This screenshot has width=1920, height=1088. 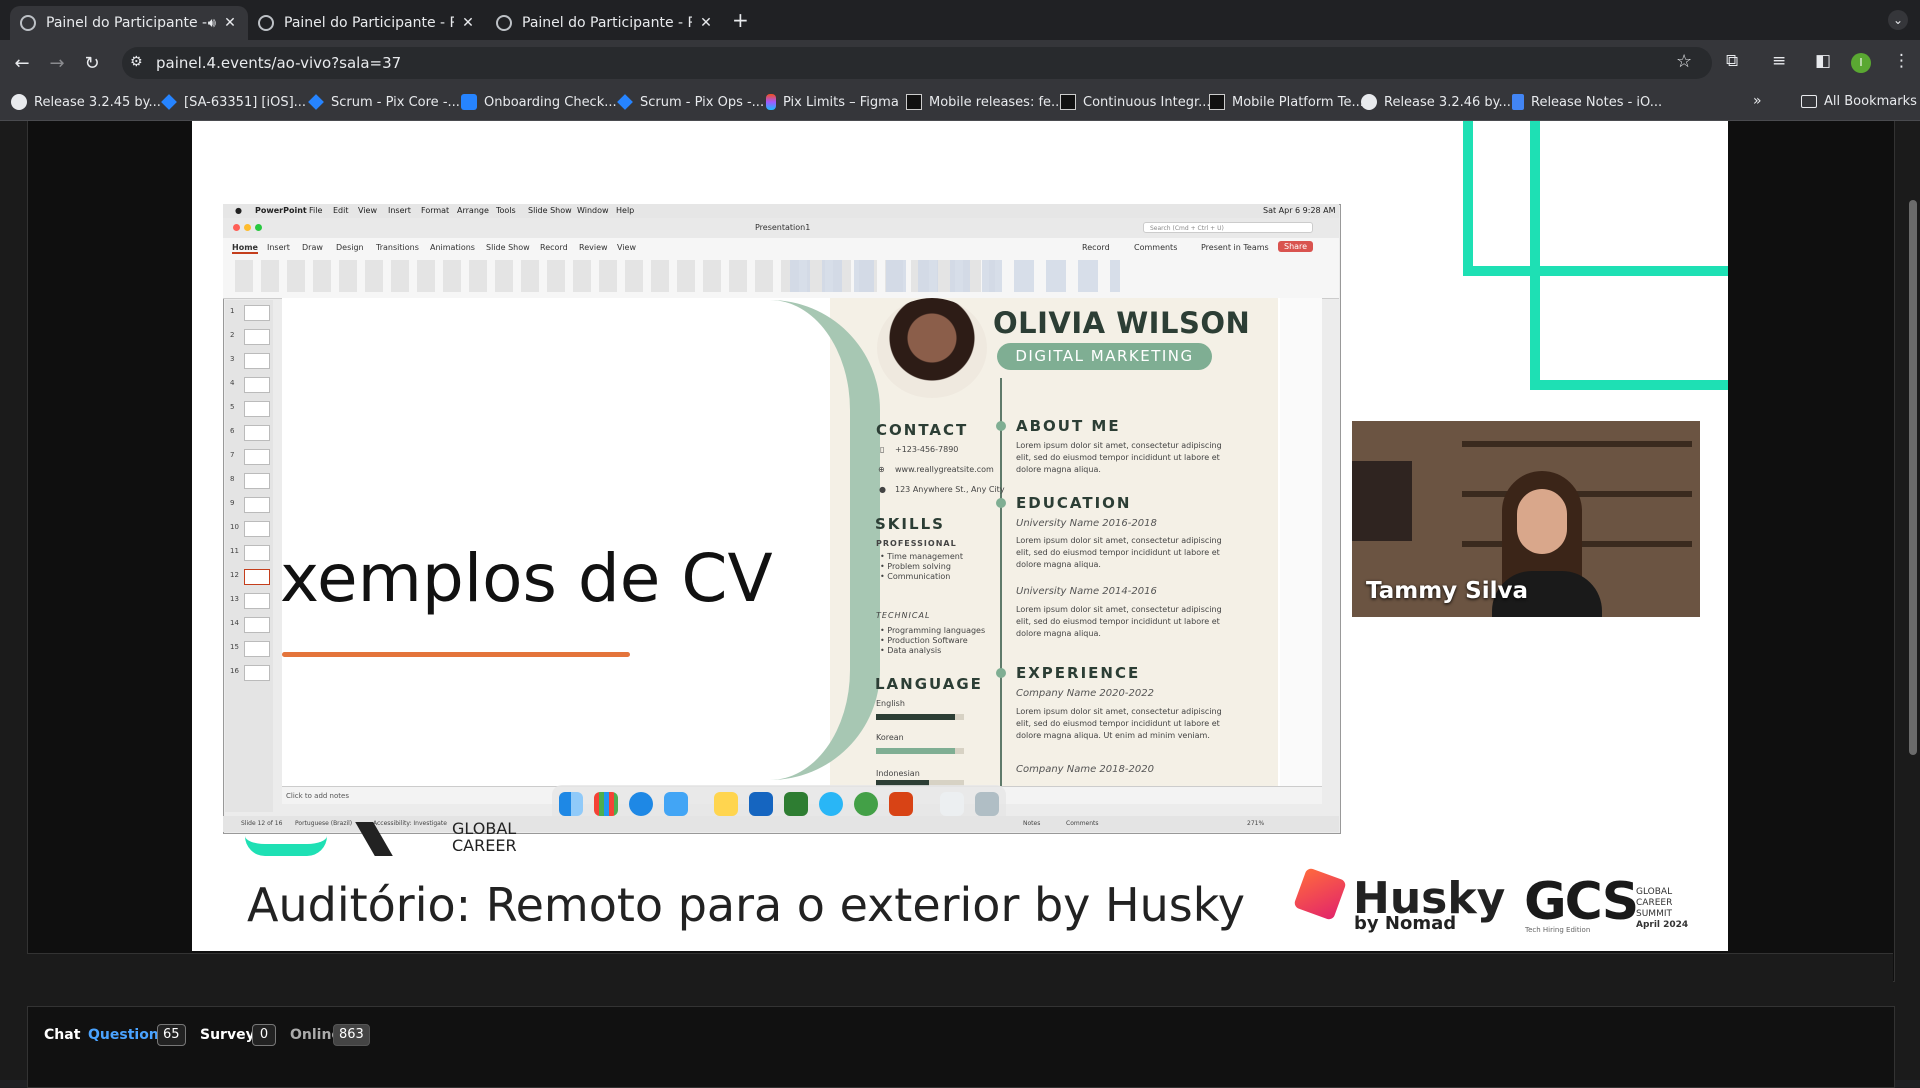 What do you see at coordinates (232, 479) in the screenshot?
I see `slide-number: 8` at bounding box center [232, 479].